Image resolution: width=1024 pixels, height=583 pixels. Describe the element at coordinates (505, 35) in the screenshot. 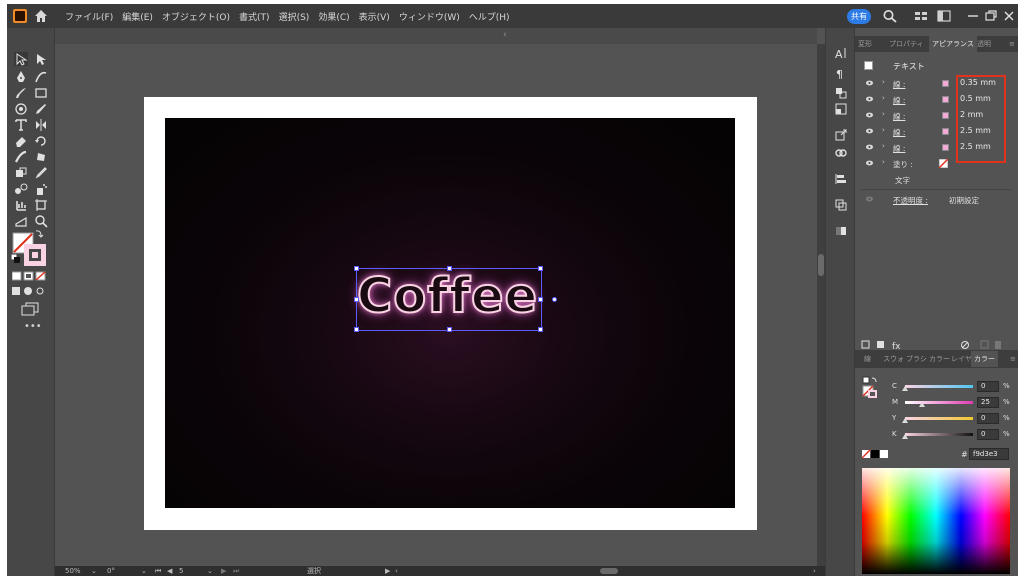

I see `collapse-arrow-icon: ‹` at that location.